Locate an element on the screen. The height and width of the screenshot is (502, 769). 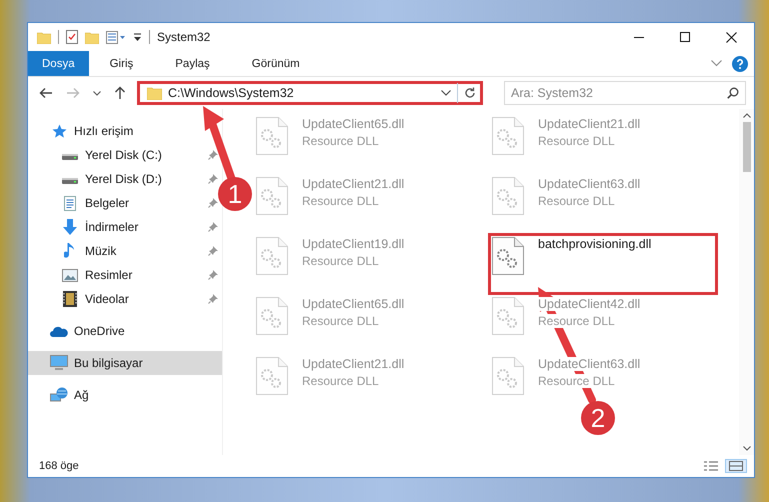
ribbon-tab: Görünüm is located at coordinates (275, 63).